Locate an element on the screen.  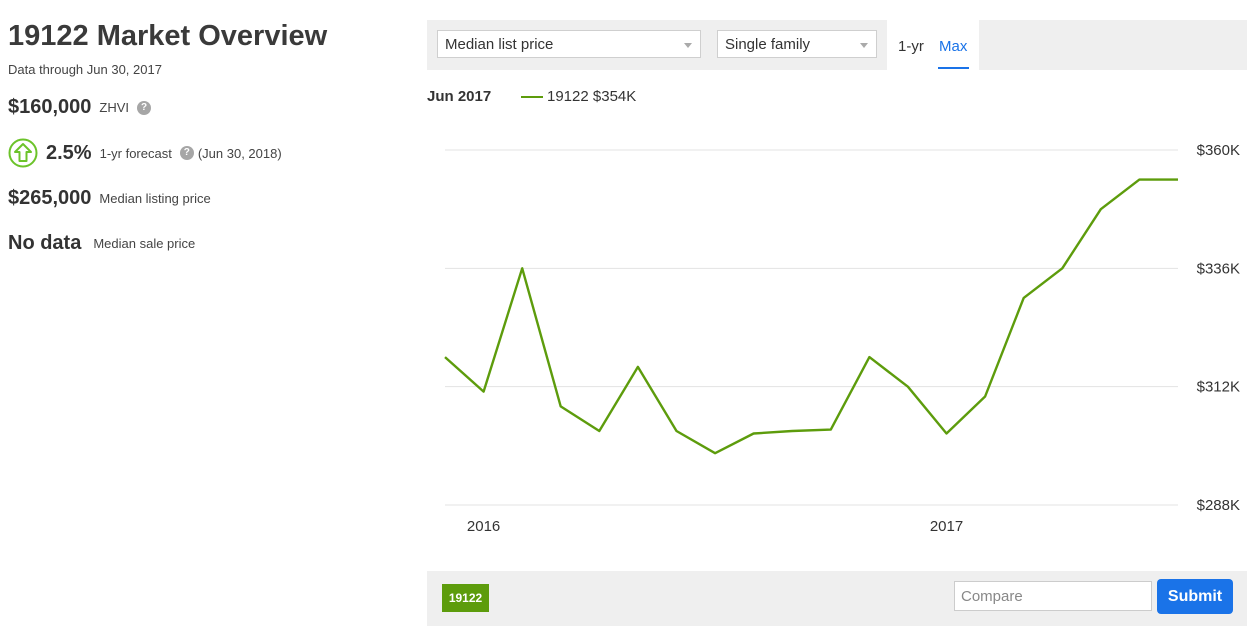
y-tick-label: $336K is located at coordinates (1218, 268).